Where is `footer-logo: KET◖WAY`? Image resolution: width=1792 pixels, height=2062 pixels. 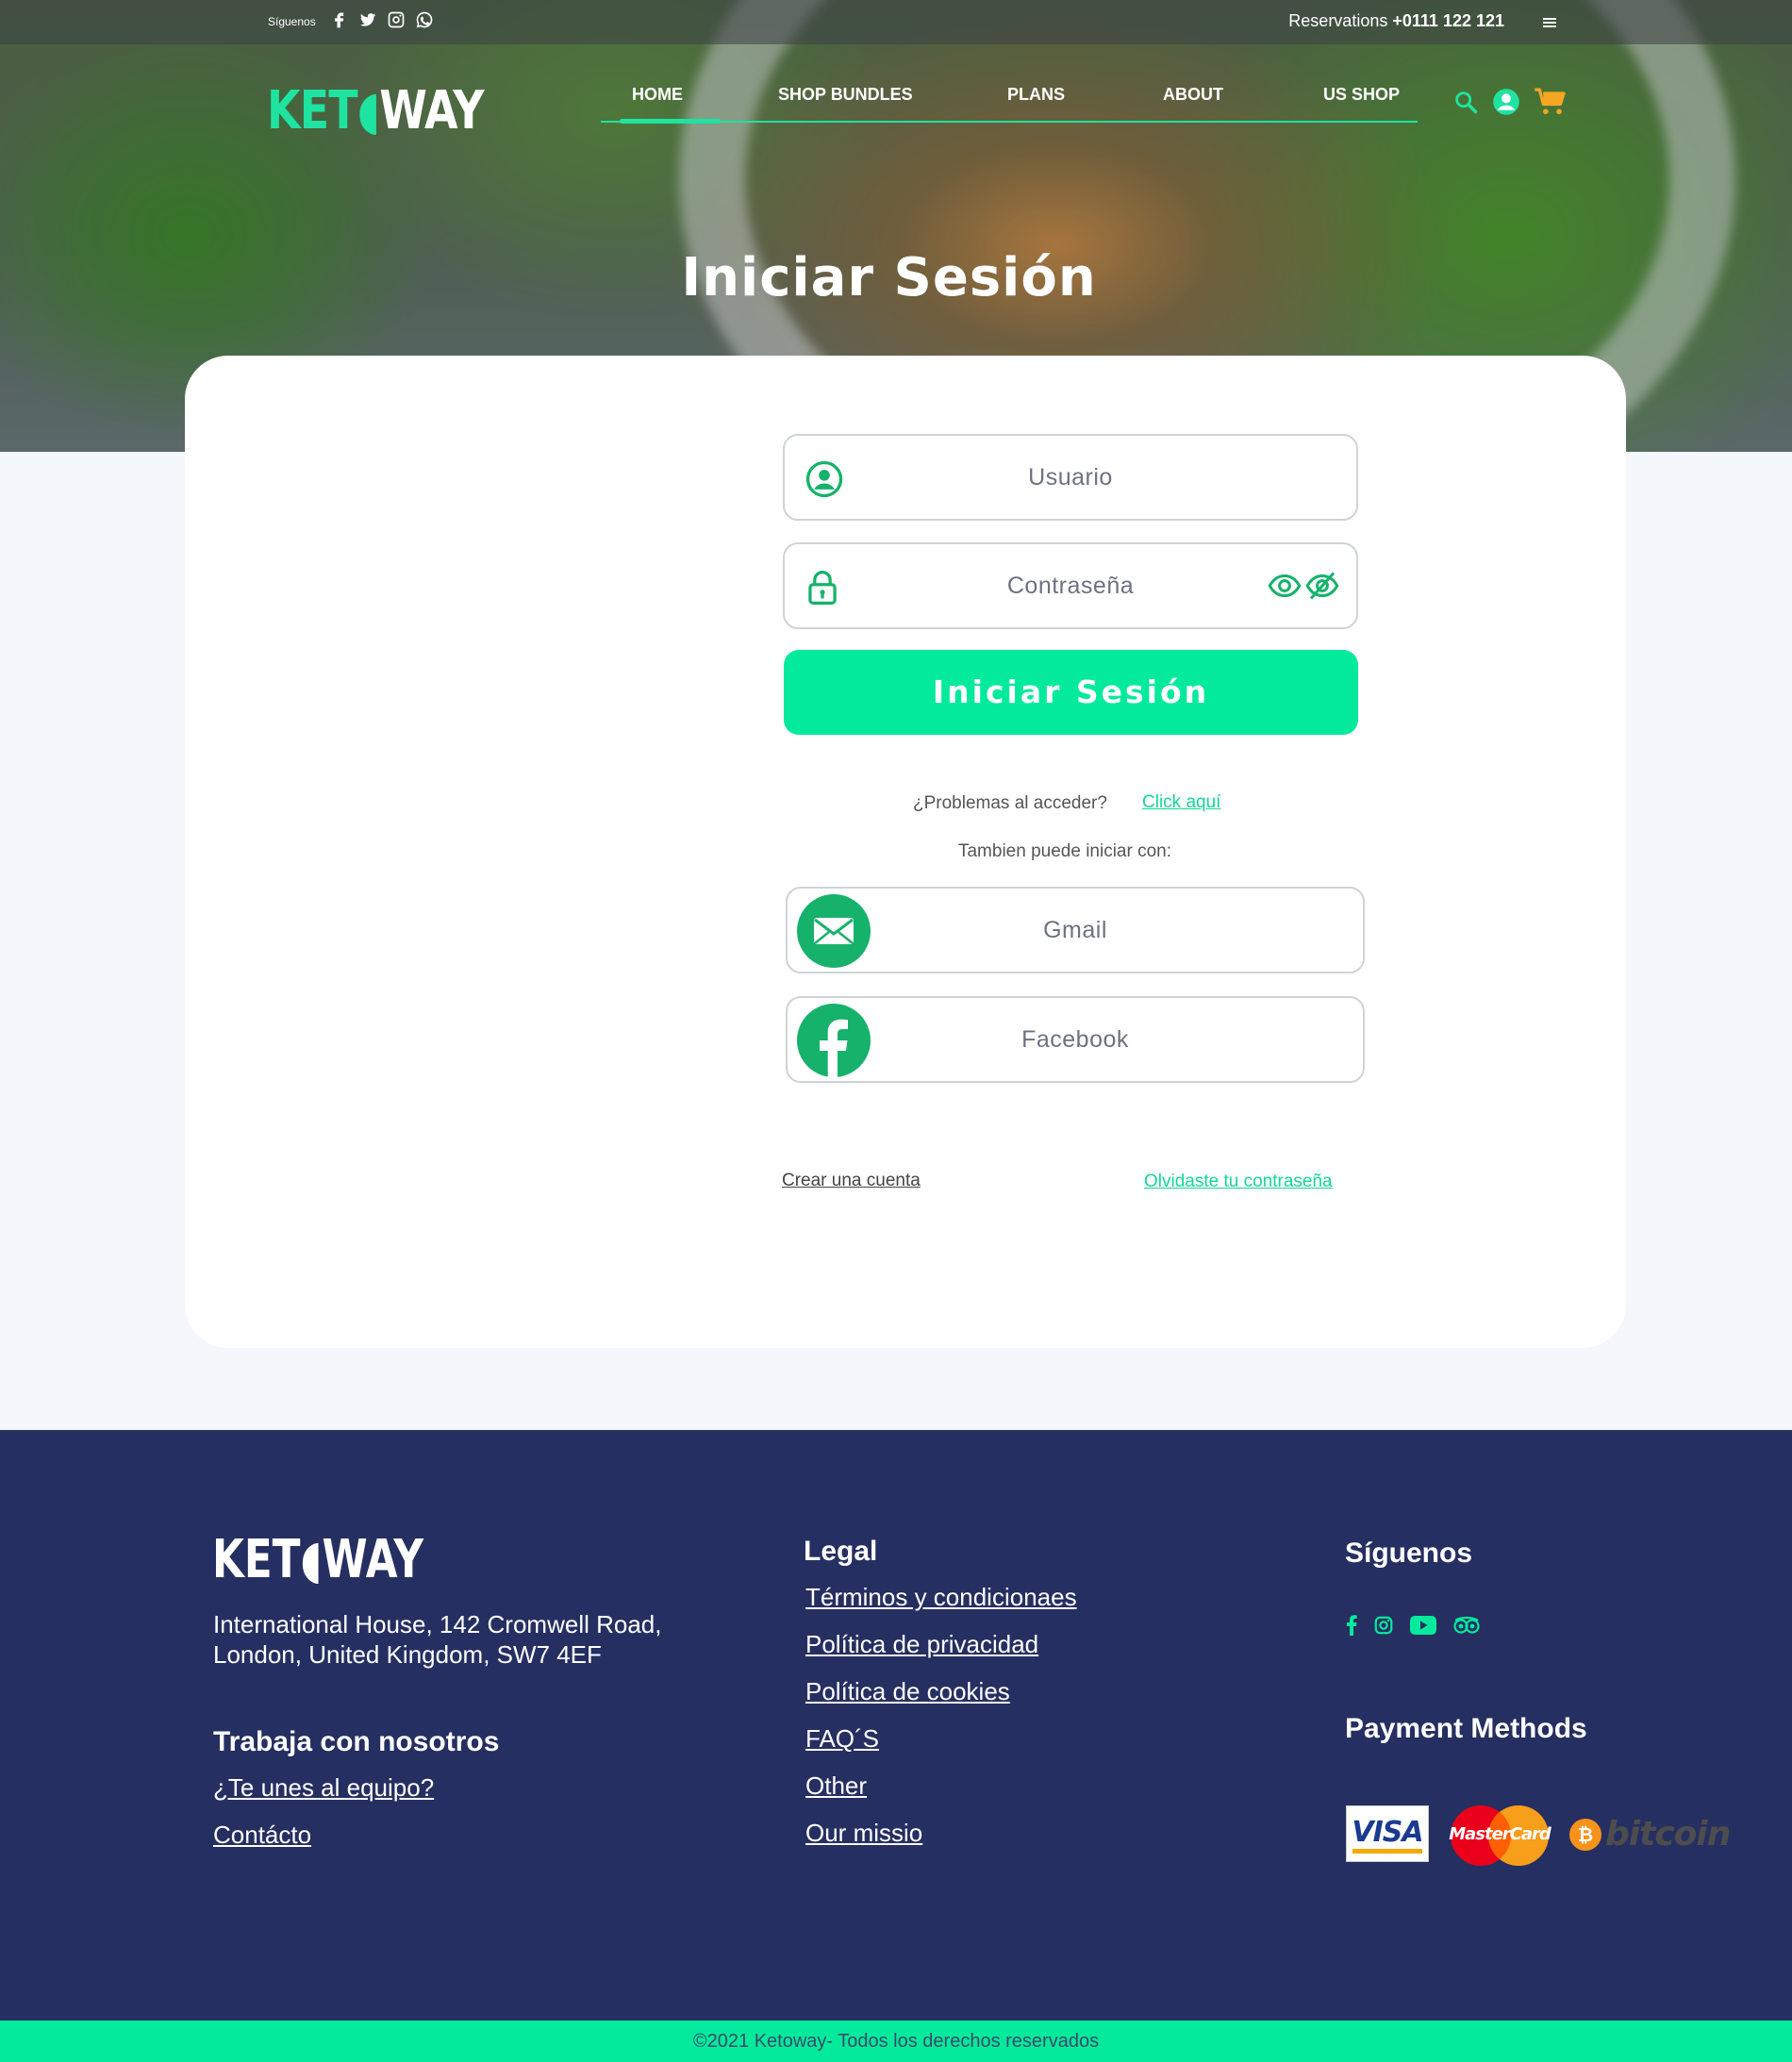
footer-logo: KET◖WAY is located at coordinates (317, 1560).